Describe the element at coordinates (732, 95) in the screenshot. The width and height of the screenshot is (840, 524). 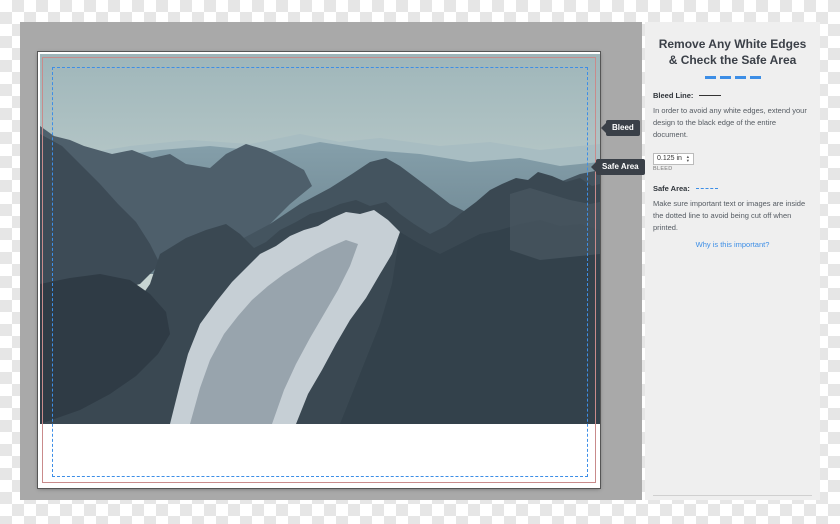
I see `bleed-section-heading: Bleed Line:` at that location.